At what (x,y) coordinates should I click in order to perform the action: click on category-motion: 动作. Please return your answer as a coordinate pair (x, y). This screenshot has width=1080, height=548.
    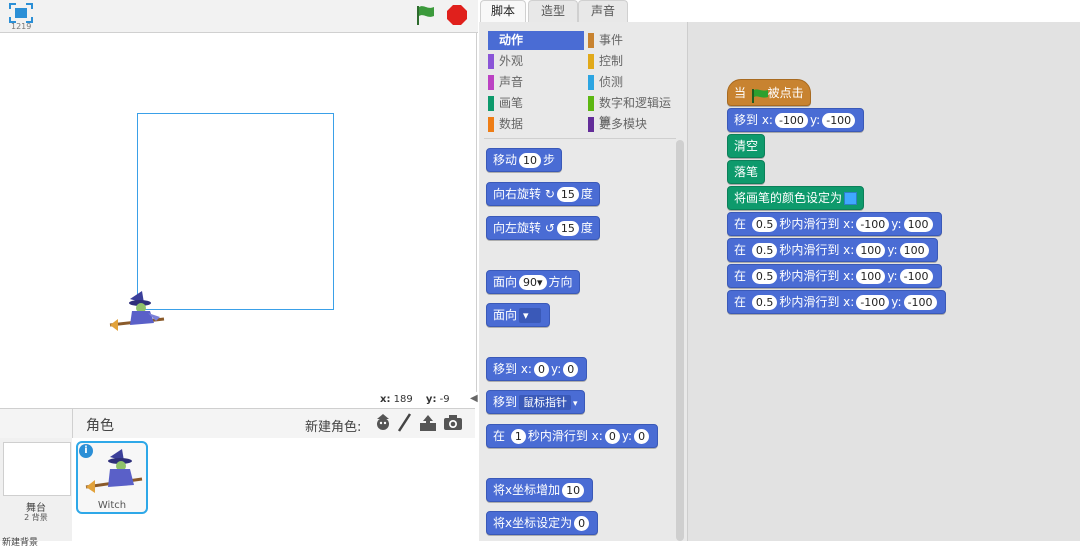
    Looking at the image, I should click on (536, 40).